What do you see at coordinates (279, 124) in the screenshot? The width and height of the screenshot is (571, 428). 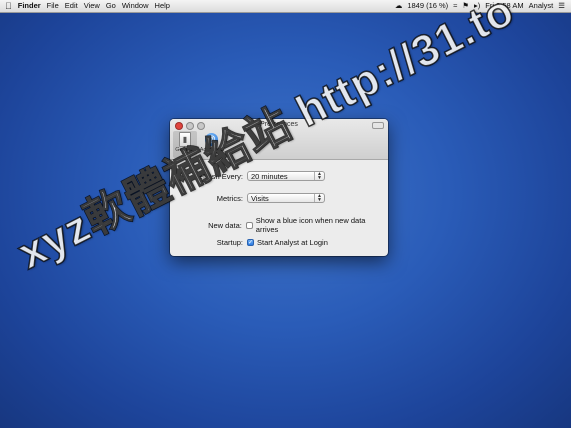 I see `window-title: Preferences` at bounding box center [279, 124].